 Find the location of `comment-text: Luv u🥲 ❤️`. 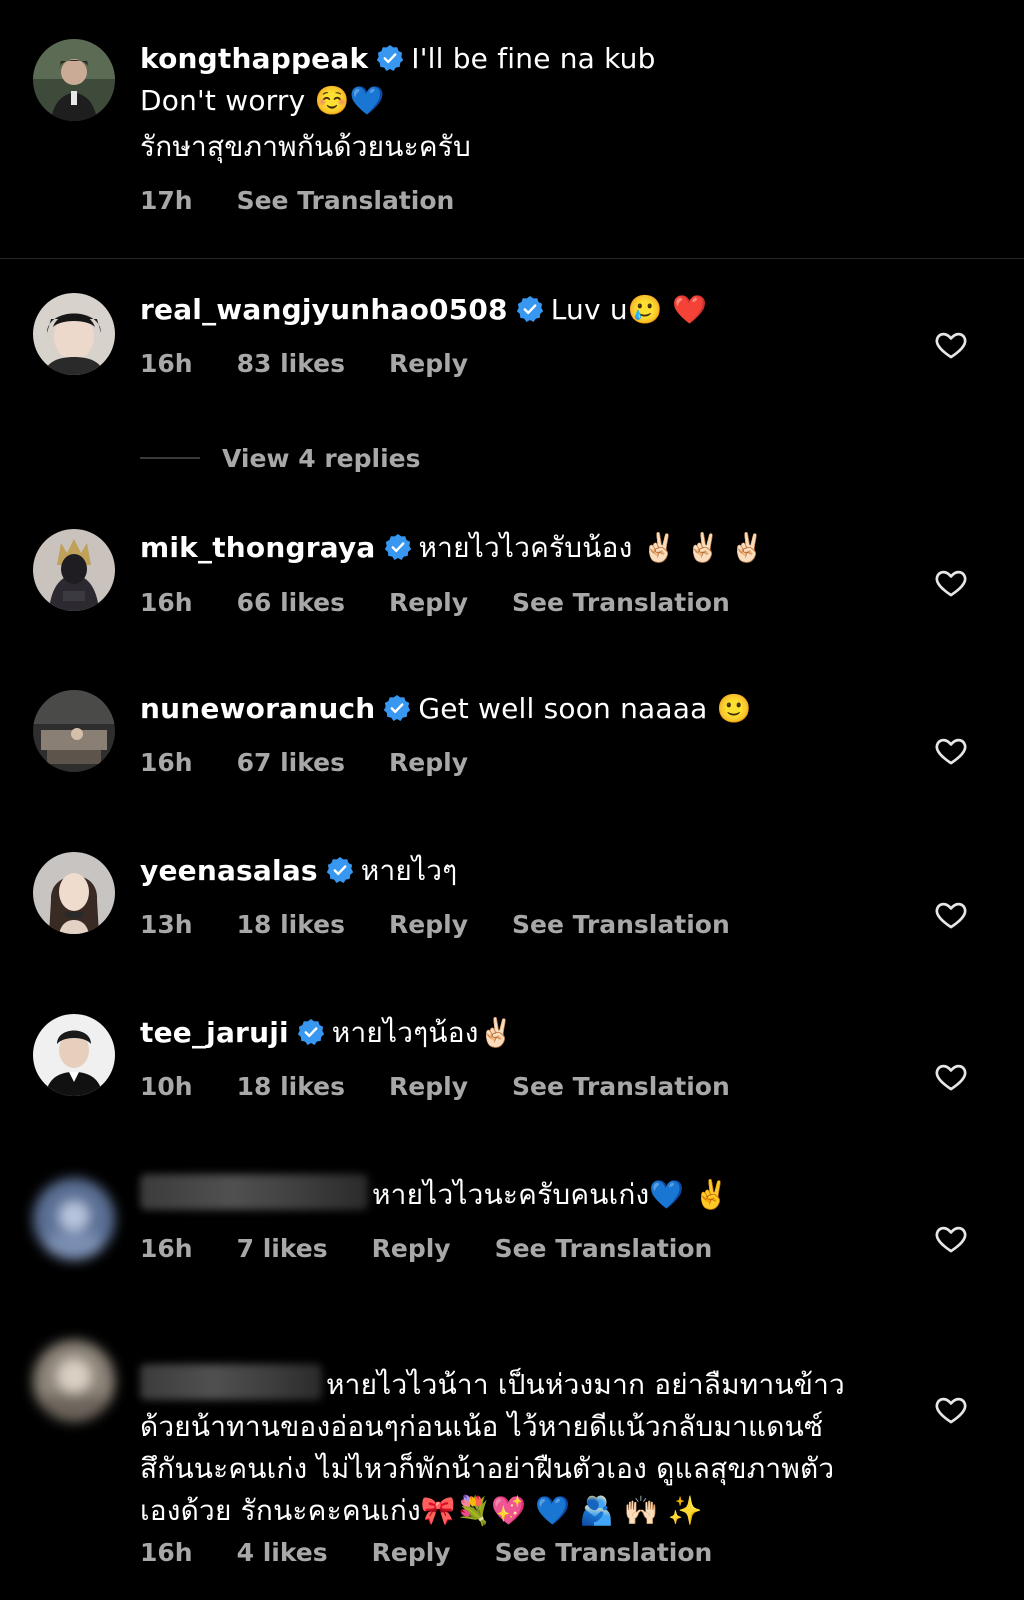

comment-text: Luv u🥲 ❤️ is located at coordinates (629, 309).